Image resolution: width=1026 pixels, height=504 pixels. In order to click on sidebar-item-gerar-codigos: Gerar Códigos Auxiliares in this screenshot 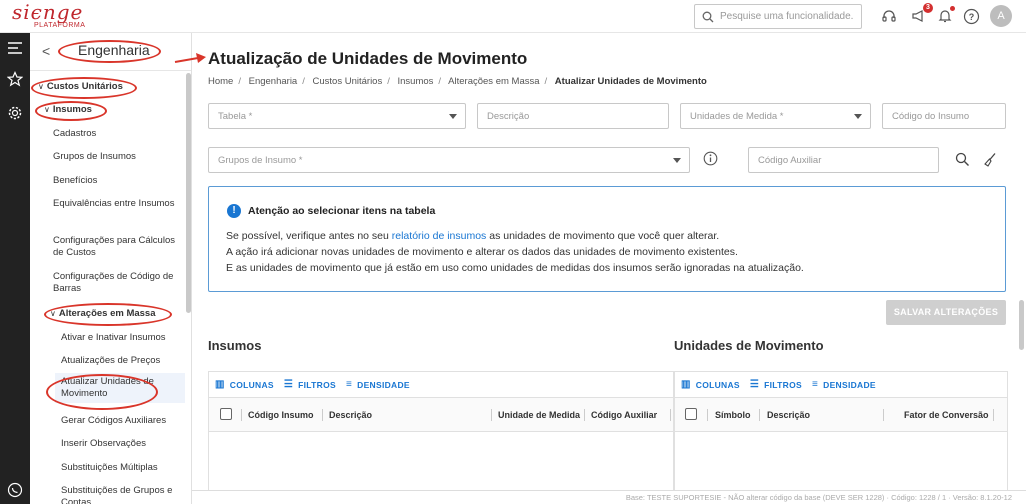, I will do `click(121, 421)`.